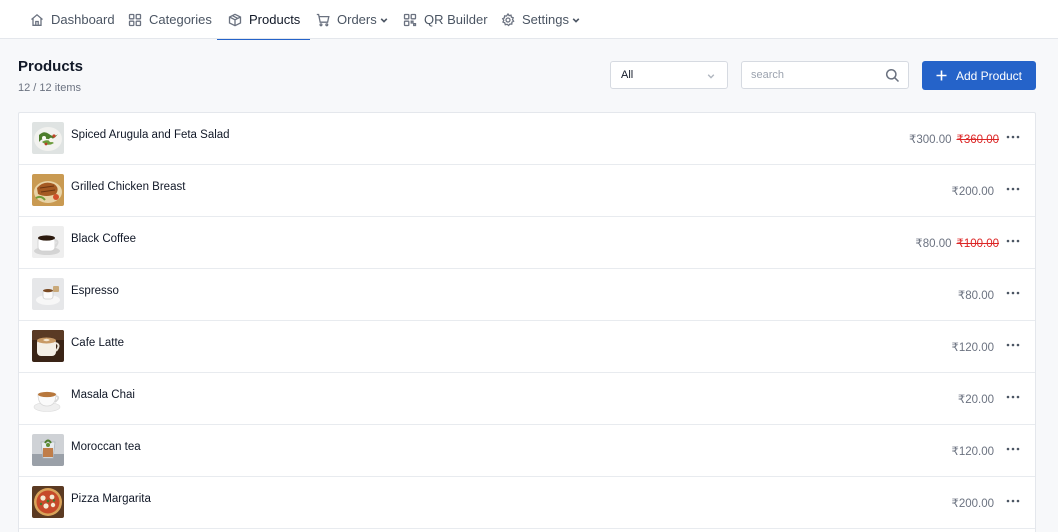 The width and height of the screenshot is (1058, 532). I want to click on product-row: Pizza Margarita ₹200.00, so click(527, 503).